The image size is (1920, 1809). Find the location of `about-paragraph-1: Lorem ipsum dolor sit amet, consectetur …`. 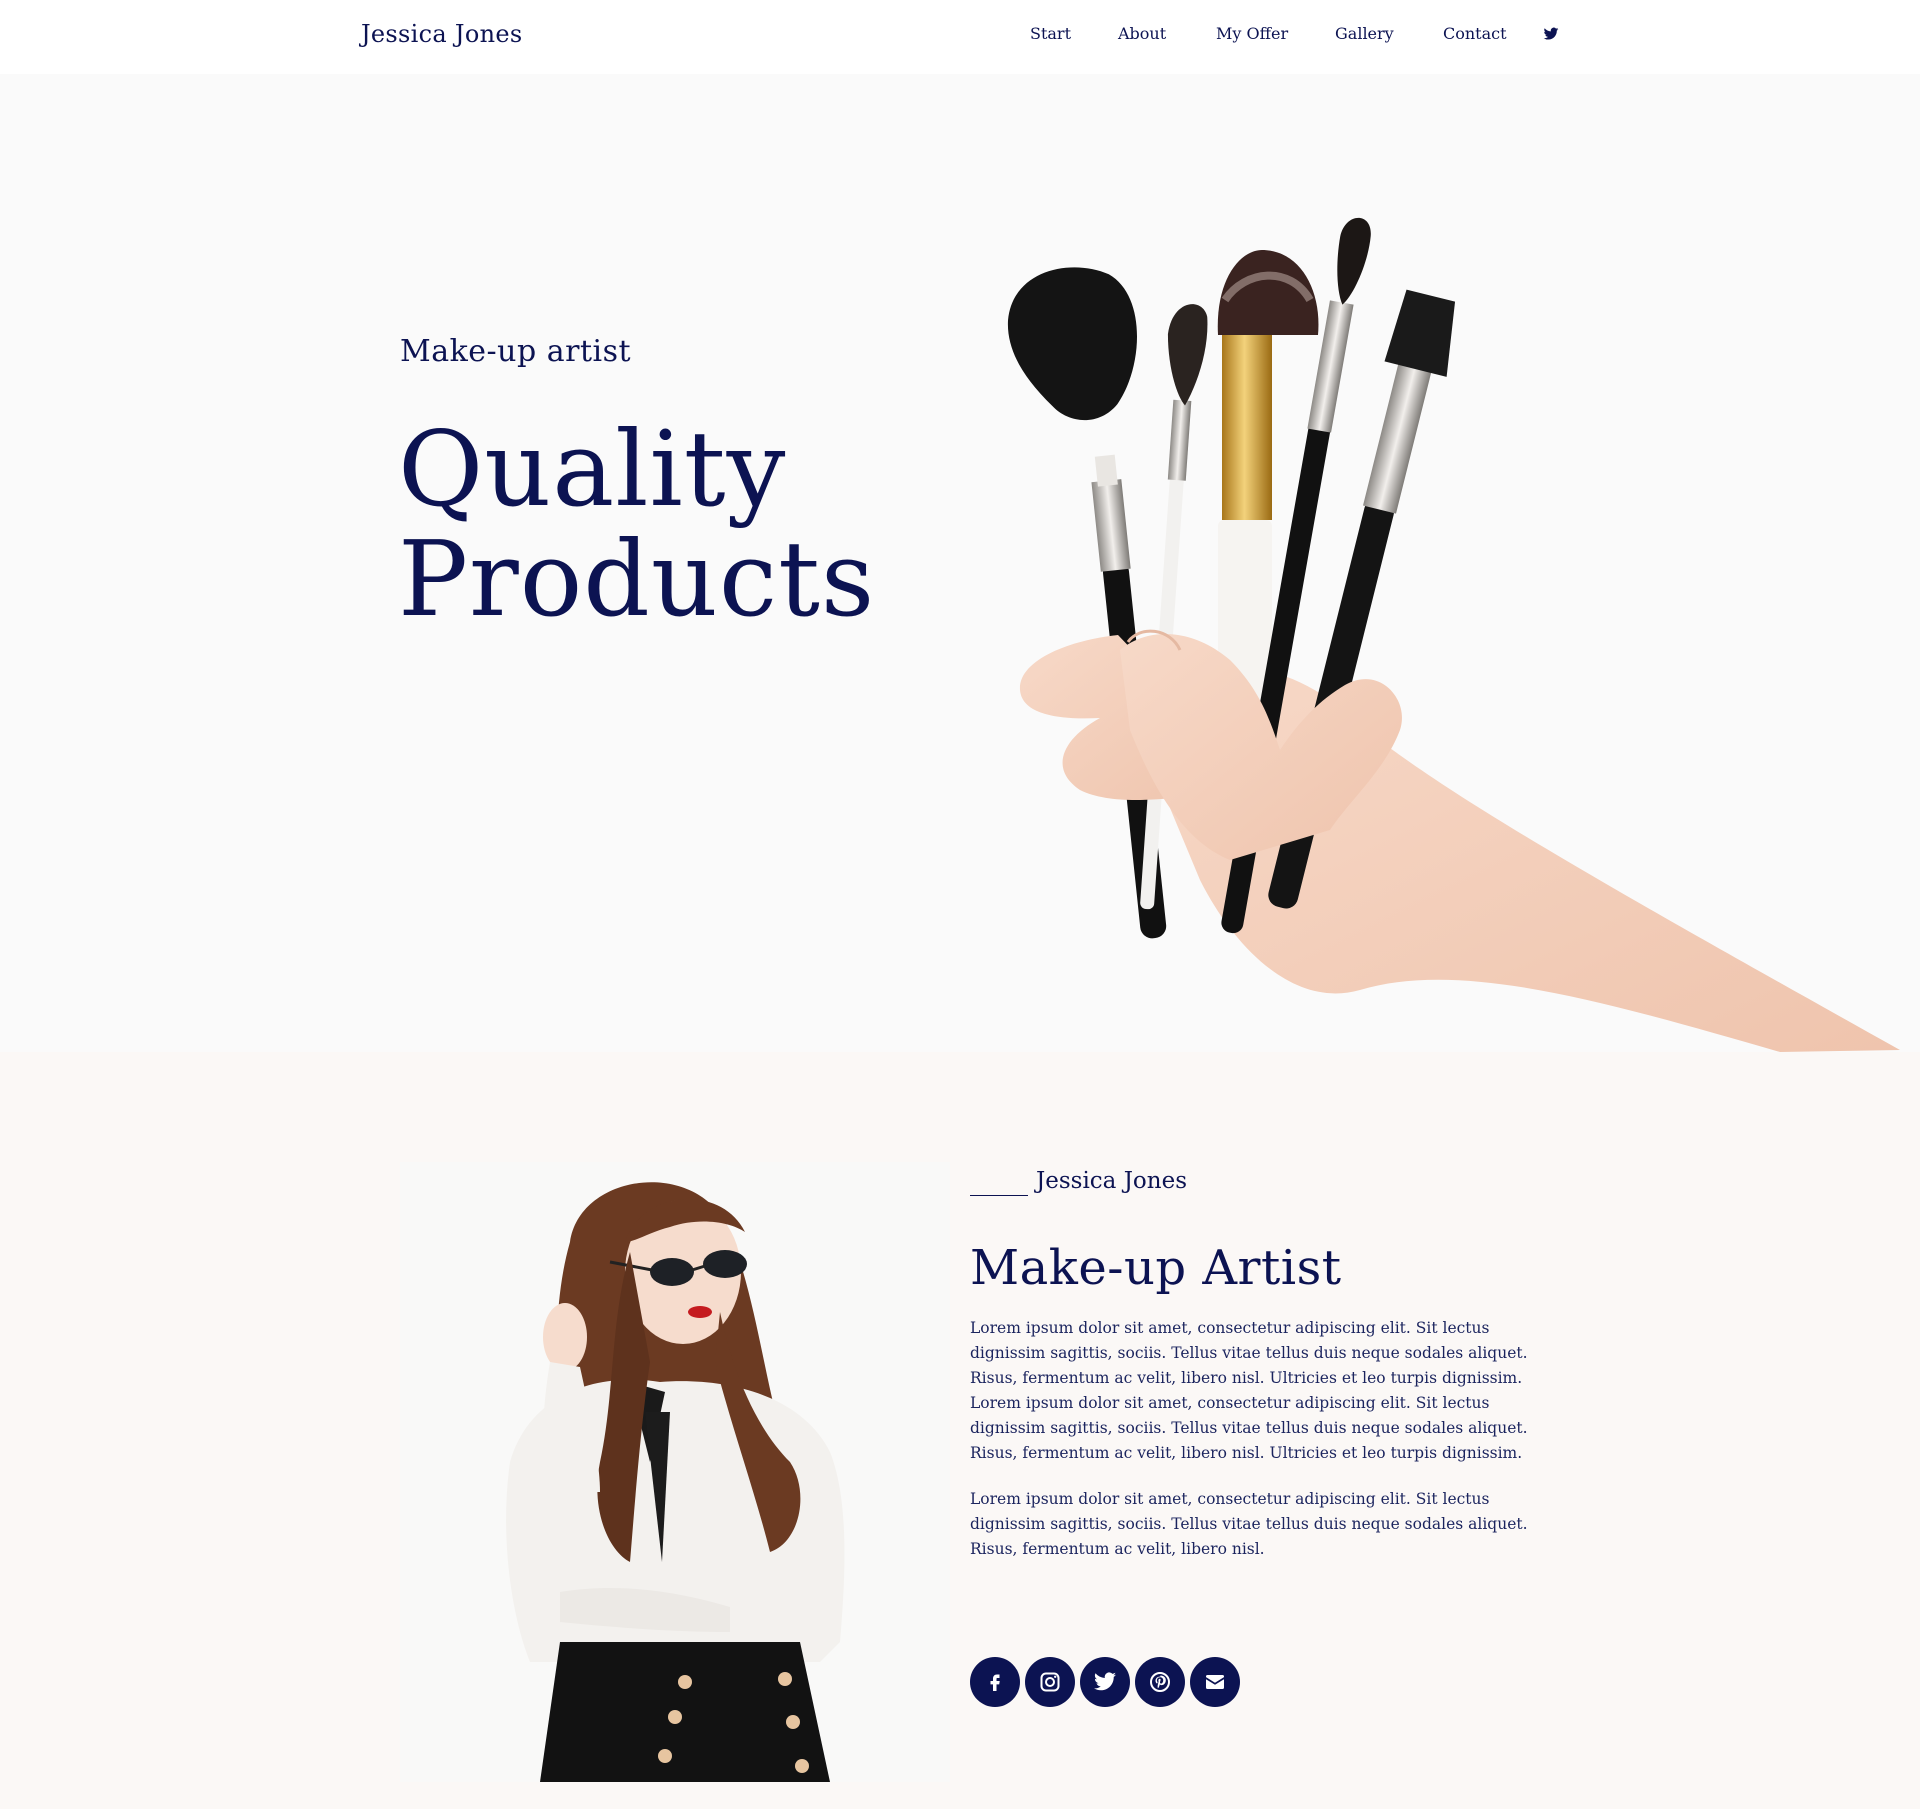

about-paragraph-1: Lorem ipsum dolor sit amet, consectetur … is located at coordinates (1249, 1390).